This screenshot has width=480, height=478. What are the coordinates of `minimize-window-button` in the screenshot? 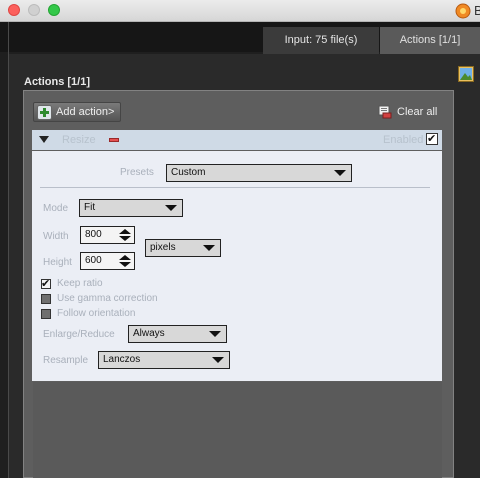 It's located at (34, 10).